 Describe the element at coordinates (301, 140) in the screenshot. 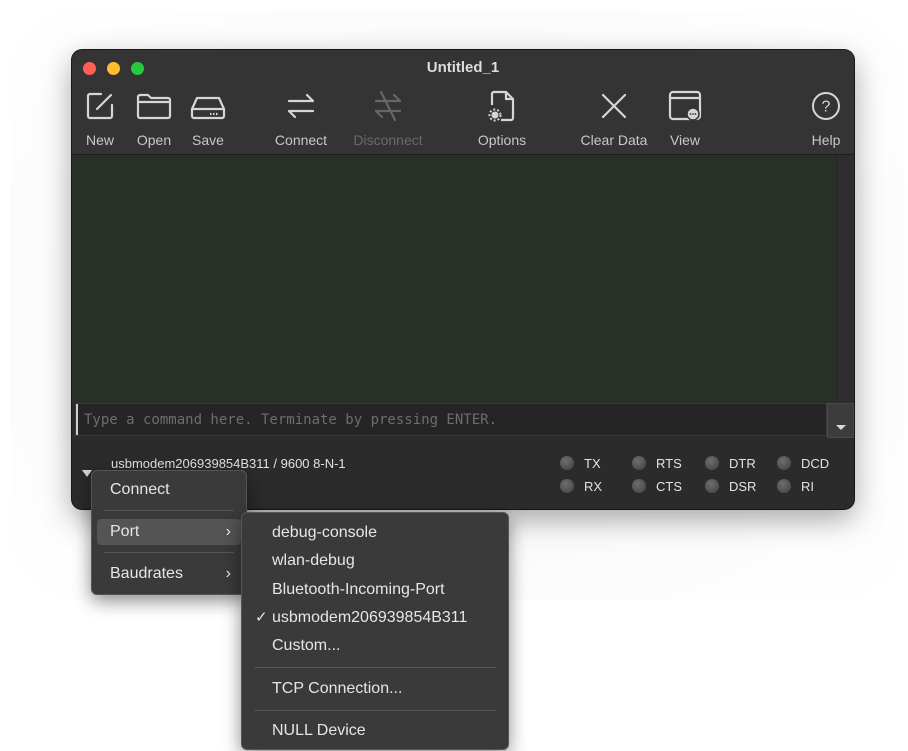

I see `connect-button-label: Connect` at that location.